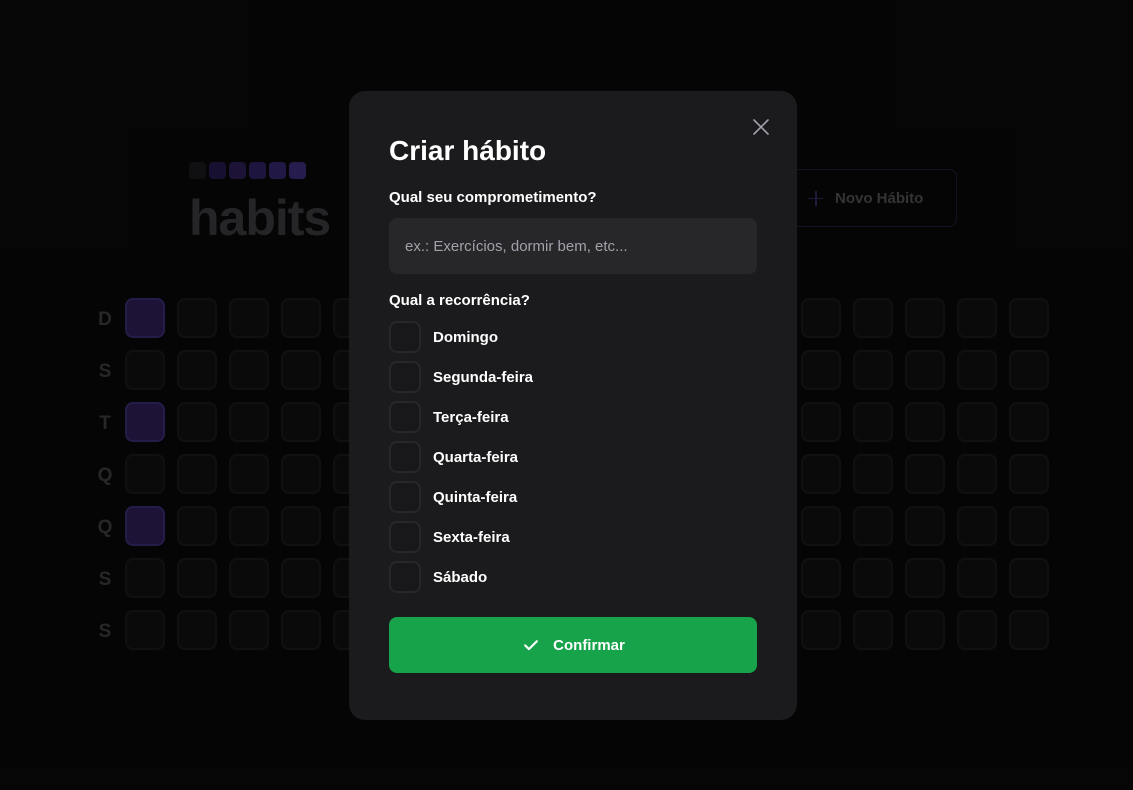 This screenshot has width=1133, height=790. Describe the element at coordinates (459, 300) in the screenshot. I see `recurrence-label: Qual a recorrência?` at that location.